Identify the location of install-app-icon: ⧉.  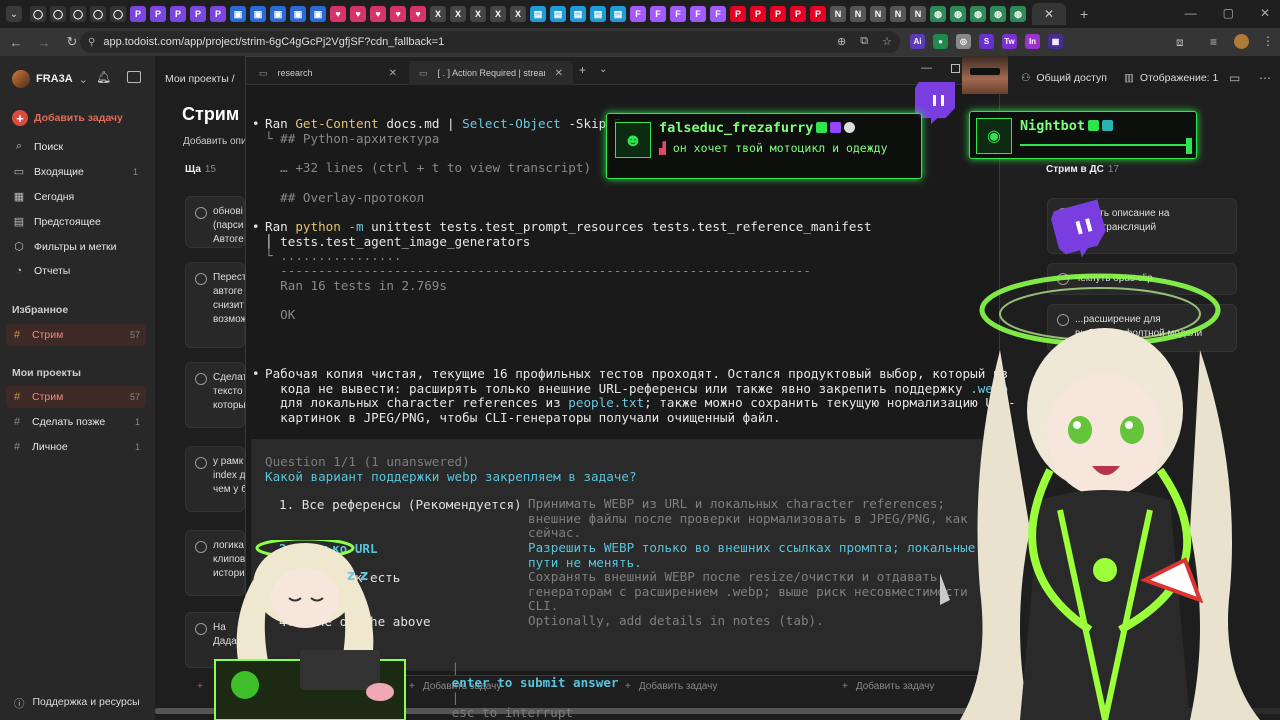
(864, 41).